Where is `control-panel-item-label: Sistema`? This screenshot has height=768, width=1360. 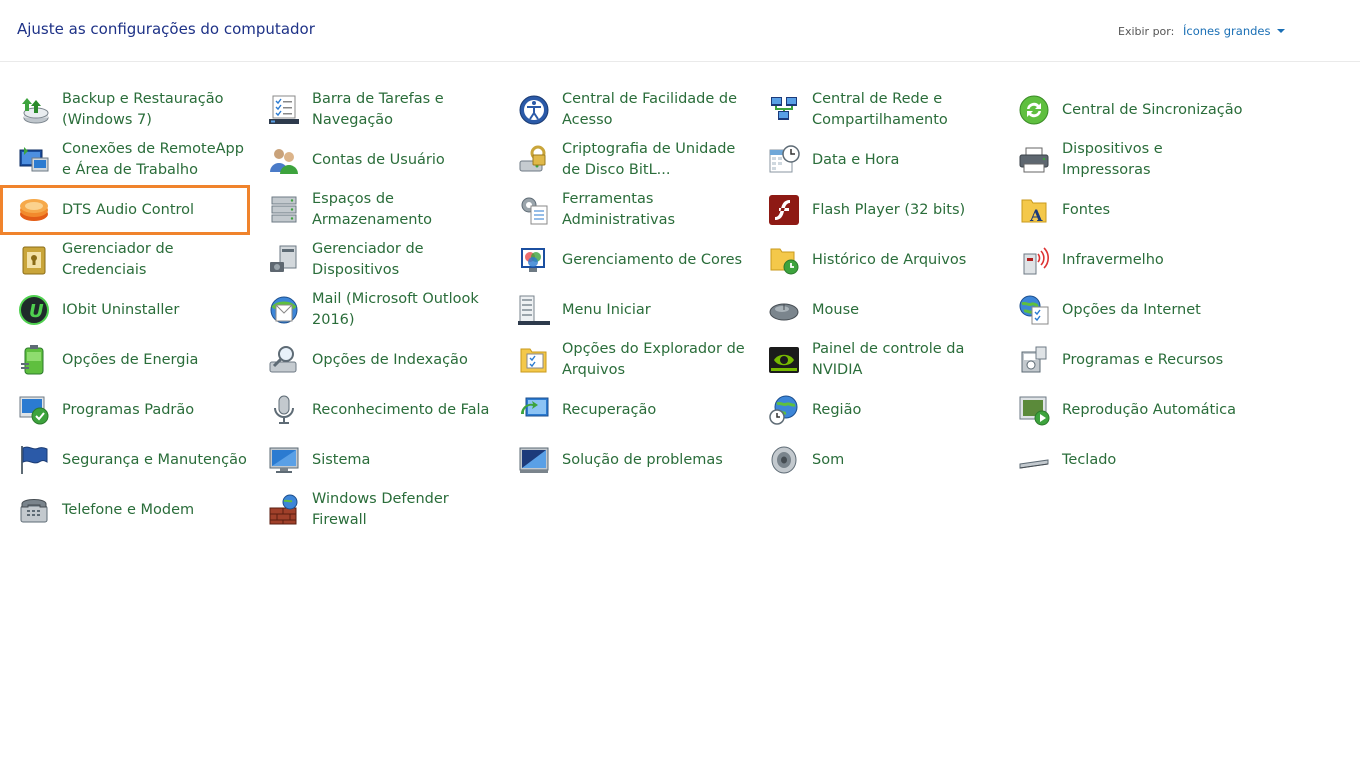
control-panel-item-label: Sistema is located at coordinates (406, 460).